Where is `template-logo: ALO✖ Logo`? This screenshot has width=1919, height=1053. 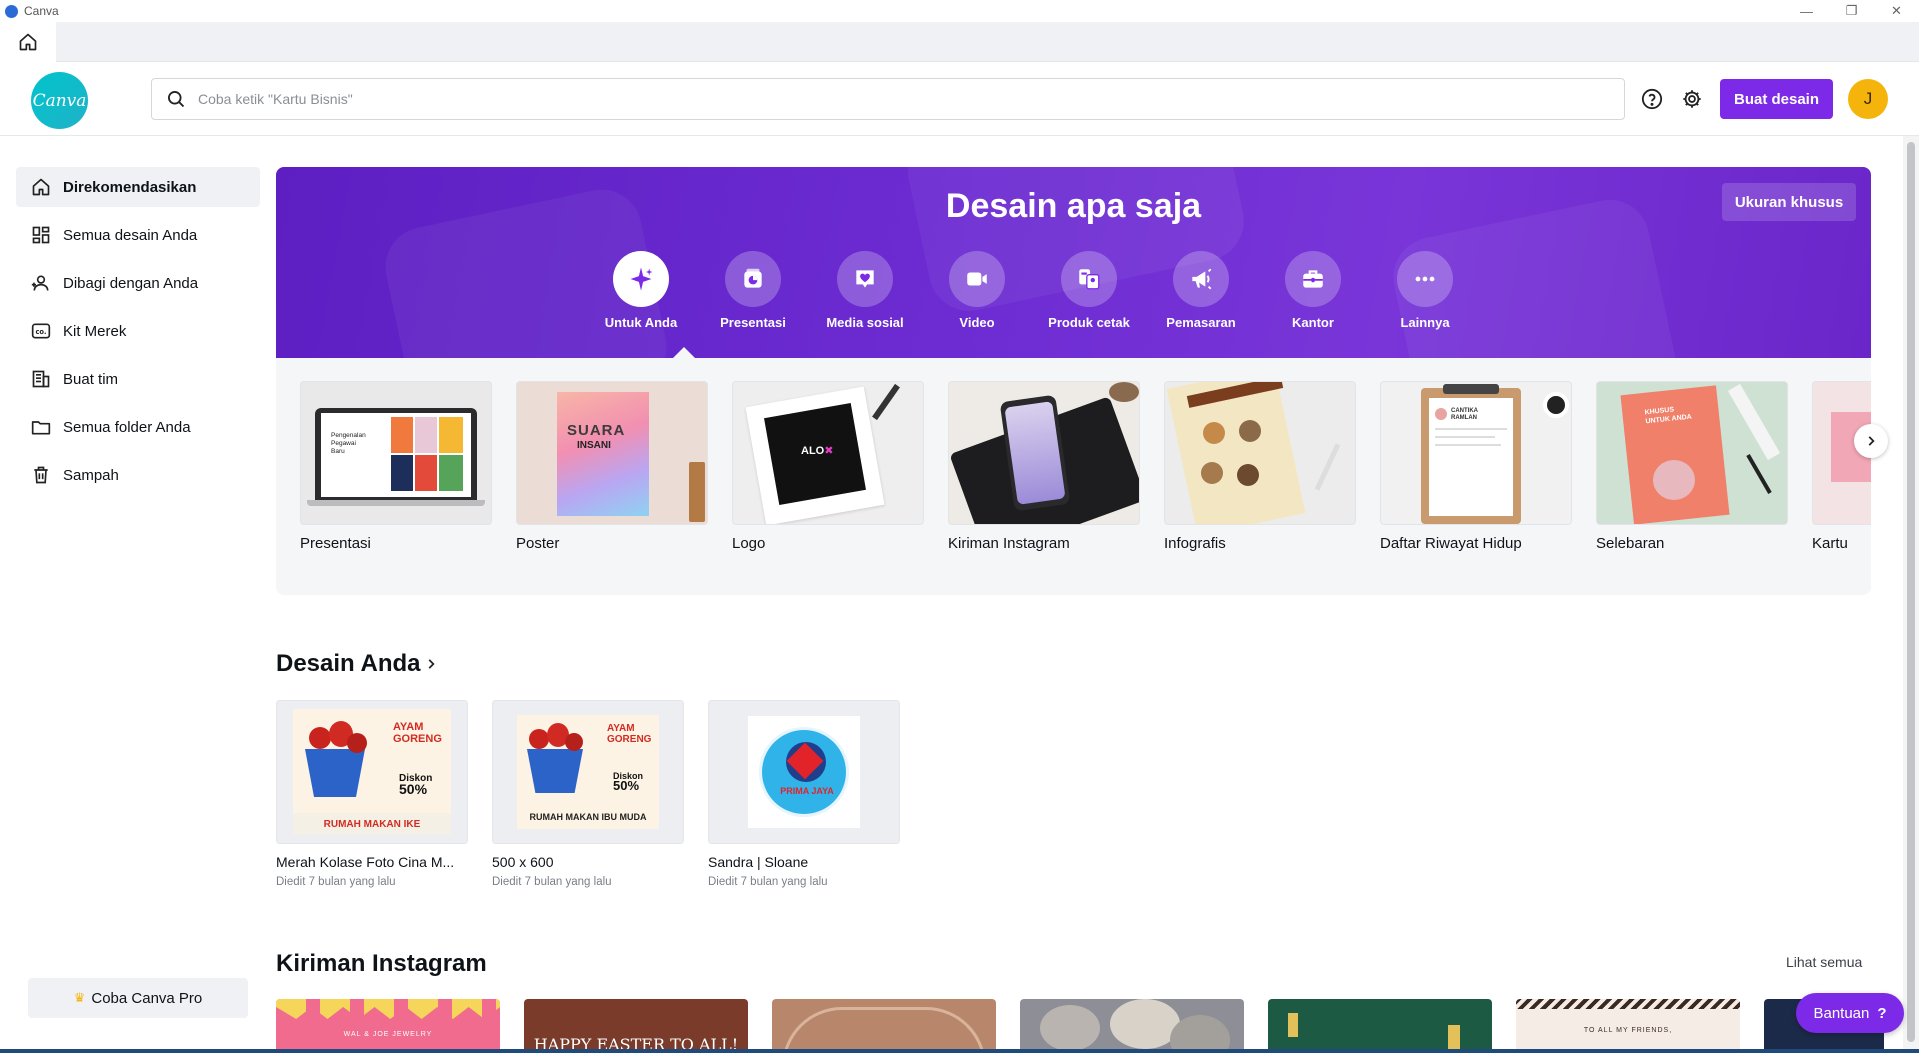
template-logo: ALO✖ Logo is located at coordinates (828, 466).